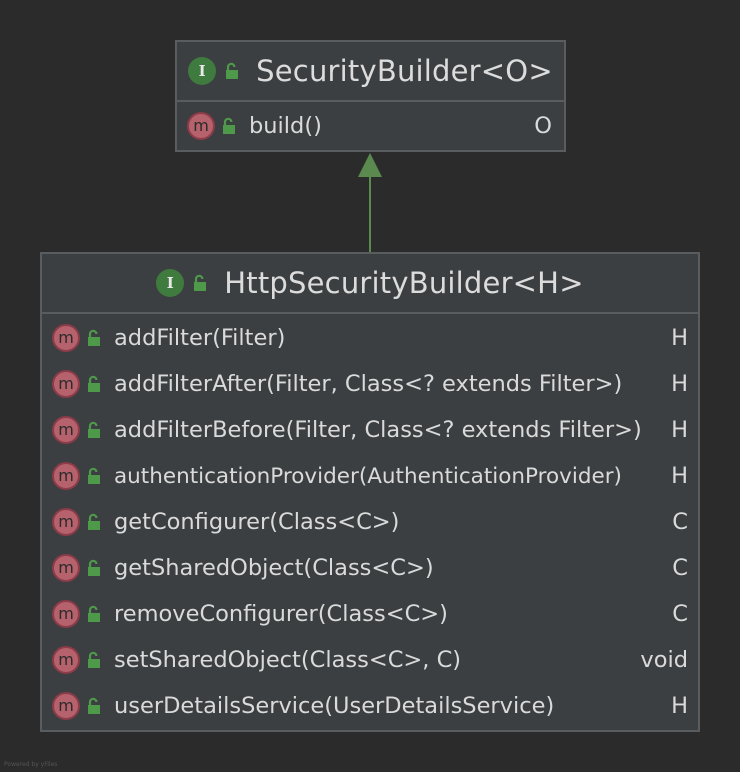 Image resolution: width=740 pixels, height=772 pixels. I want to click on method-row: m getConfigurer(Class<C>) C, so click(370, 522).